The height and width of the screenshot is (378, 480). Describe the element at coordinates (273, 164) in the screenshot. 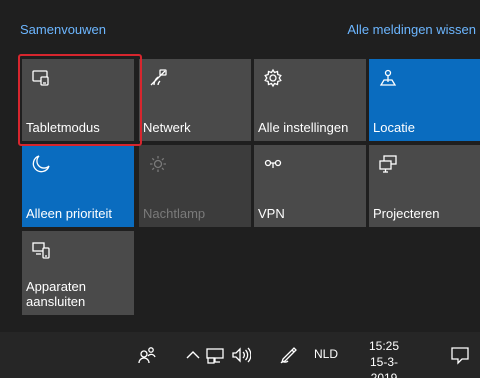

I see `vpn-icon` at that location.